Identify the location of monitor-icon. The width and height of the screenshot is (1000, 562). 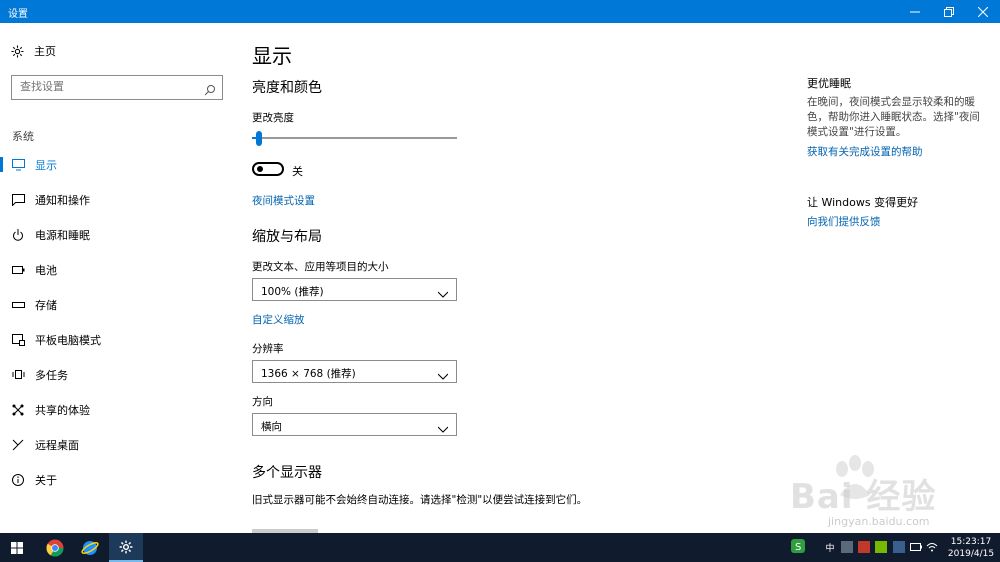
(18, 165).